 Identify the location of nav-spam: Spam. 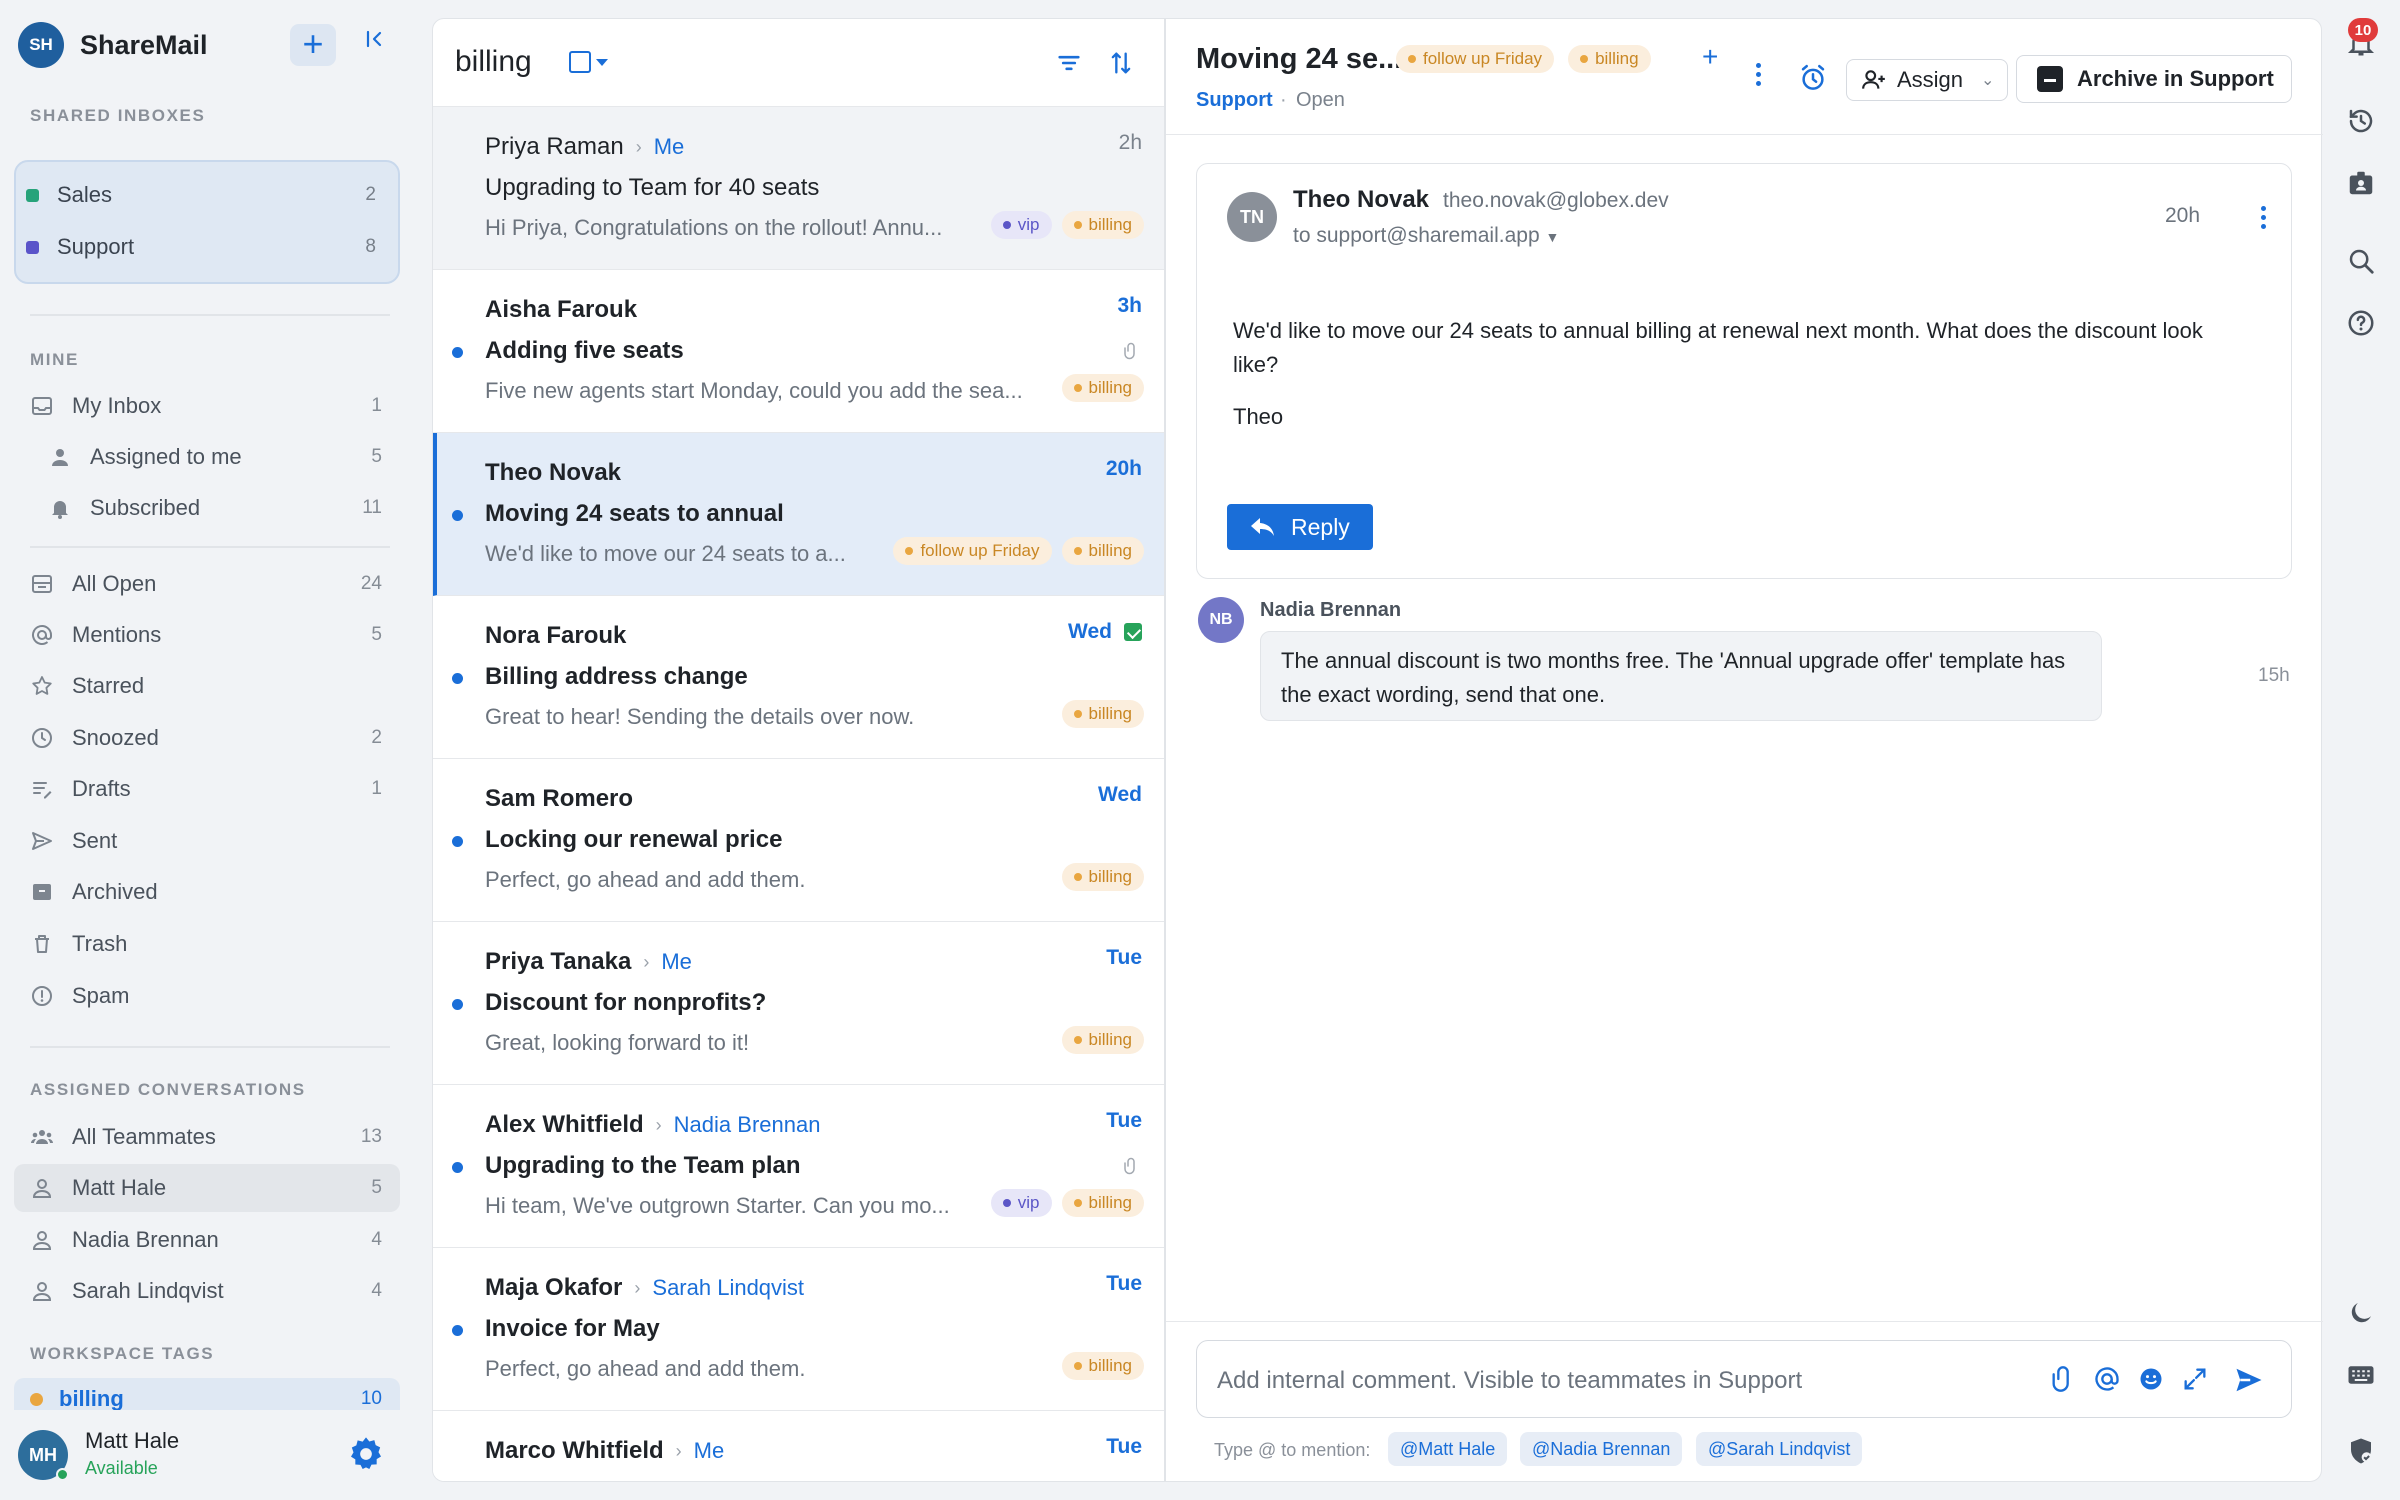
(207, 996).